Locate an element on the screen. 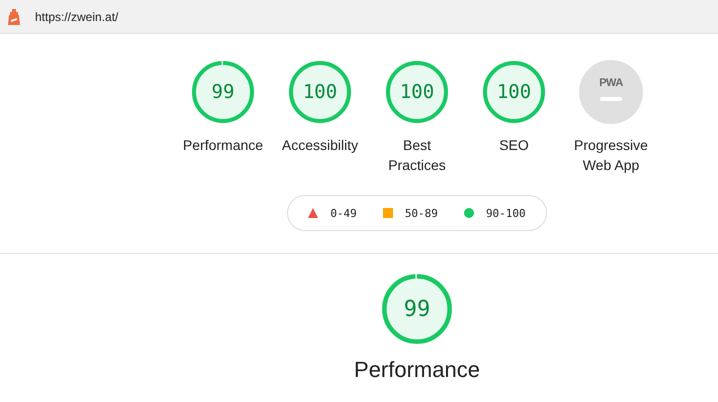 This screenshot has height=402, width=718. category-label: Performance is located at coordinates (223, 145).